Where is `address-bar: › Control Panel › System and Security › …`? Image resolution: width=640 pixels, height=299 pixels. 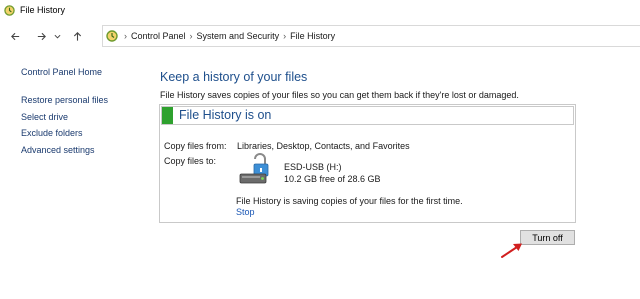 address-bar: › Control Panel › System and Security › … is located at coordinates (371, 36).